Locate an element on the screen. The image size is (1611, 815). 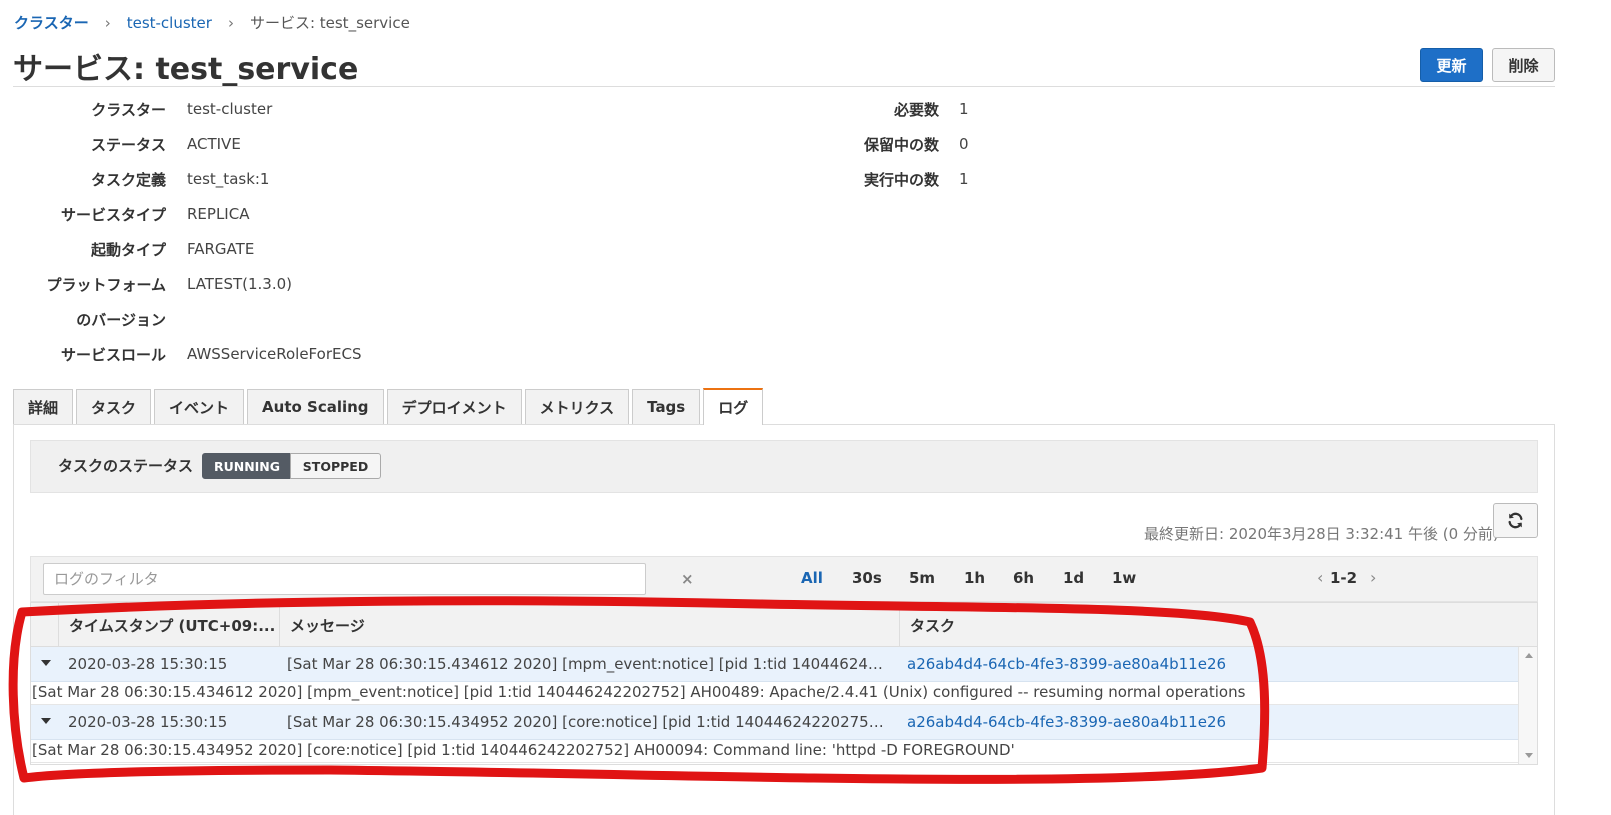
log-scrollbar is located at coordinates (1527, 705).